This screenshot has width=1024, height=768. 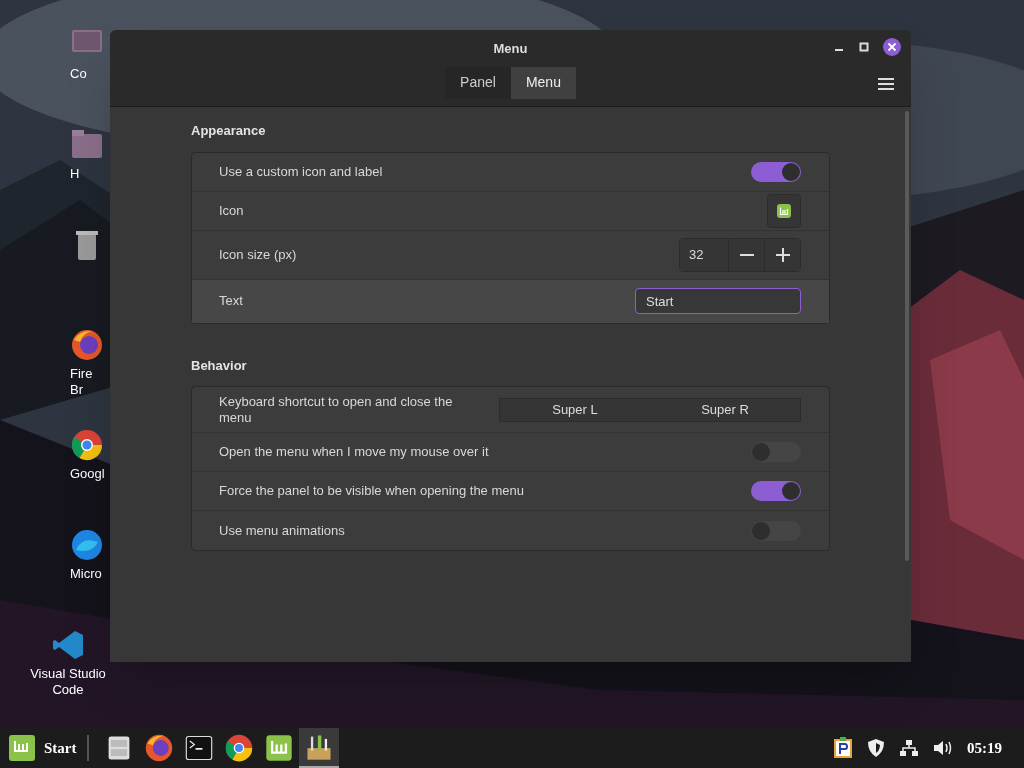 I want to click on setting-label: Icon, so click(x=231, y=210).